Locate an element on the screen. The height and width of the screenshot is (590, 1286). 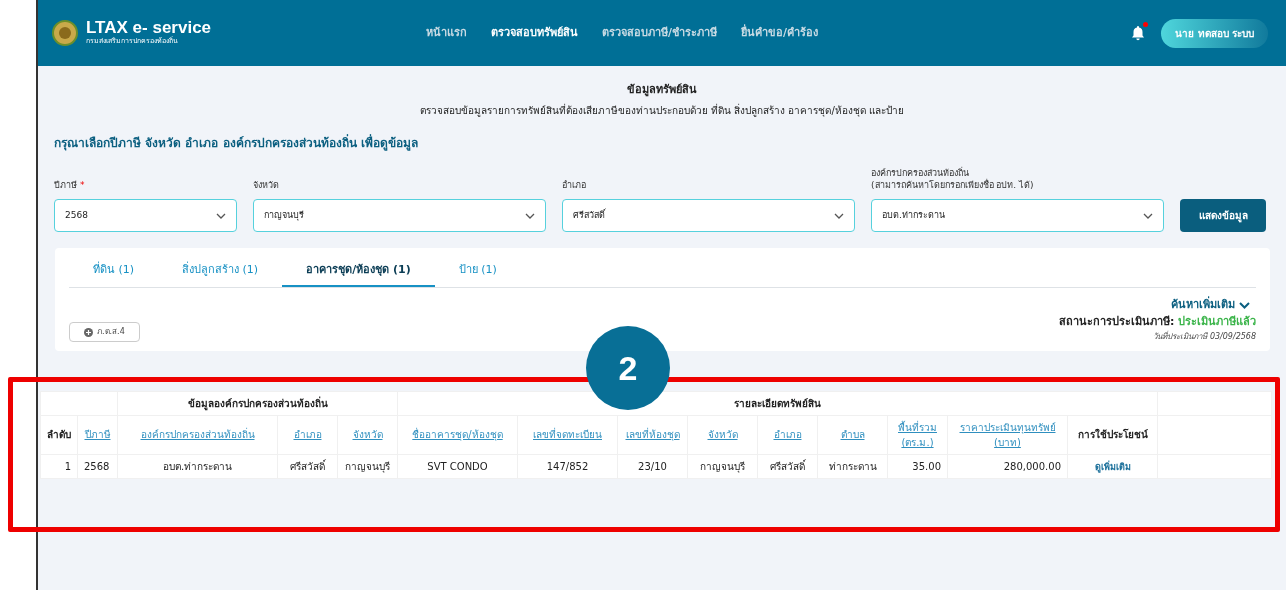
table-cell: ท่ากระดาน is located at coordinates (852, 466).